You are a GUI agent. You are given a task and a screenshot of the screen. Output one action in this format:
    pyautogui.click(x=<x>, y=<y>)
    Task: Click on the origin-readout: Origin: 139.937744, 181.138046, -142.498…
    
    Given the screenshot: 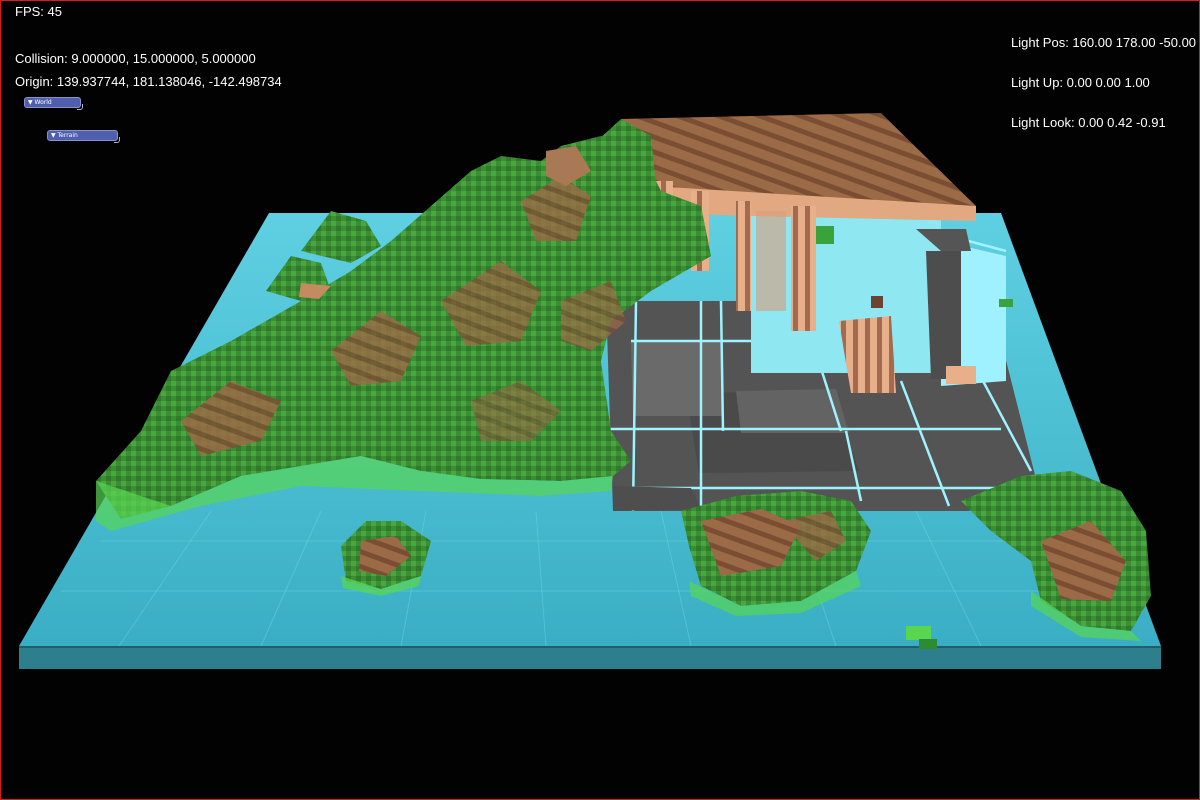 What is the action you would take?
    pyautogui.click(x=148, y=81)
    